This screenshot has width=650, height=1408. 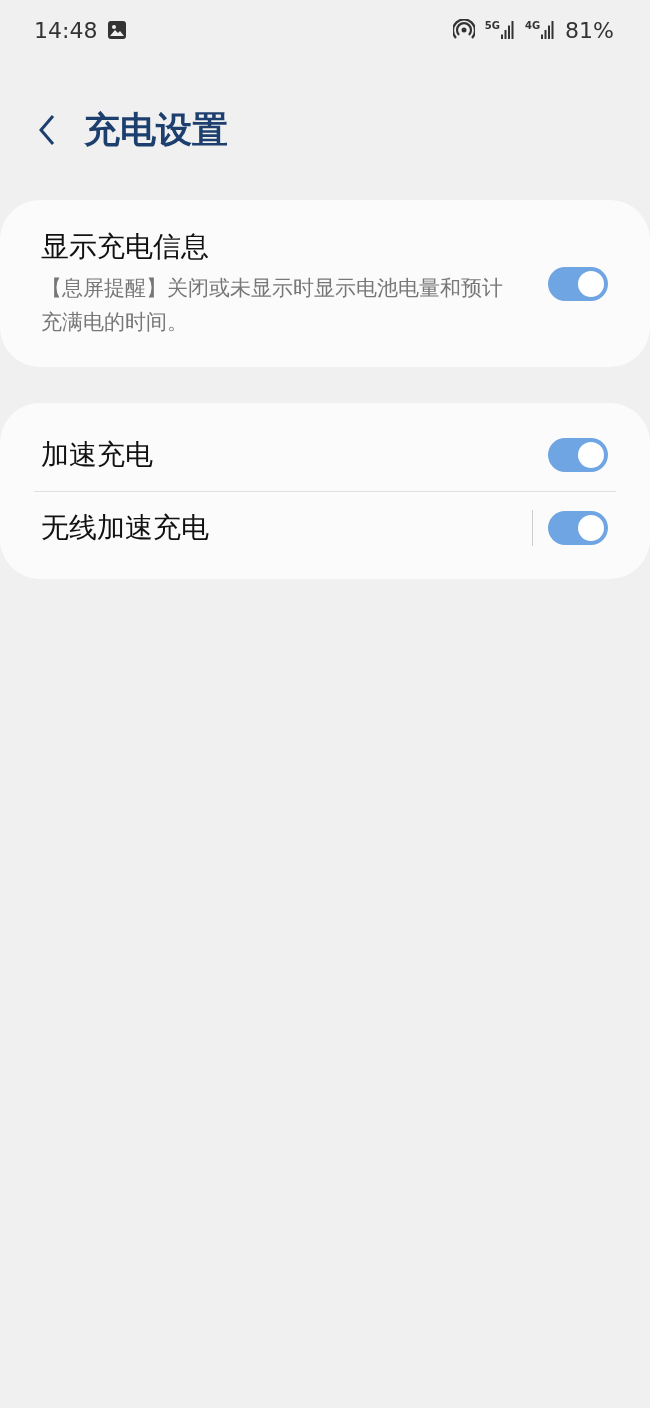 I want to click on setting-title: 加速充电, so click(x=294, y=455).